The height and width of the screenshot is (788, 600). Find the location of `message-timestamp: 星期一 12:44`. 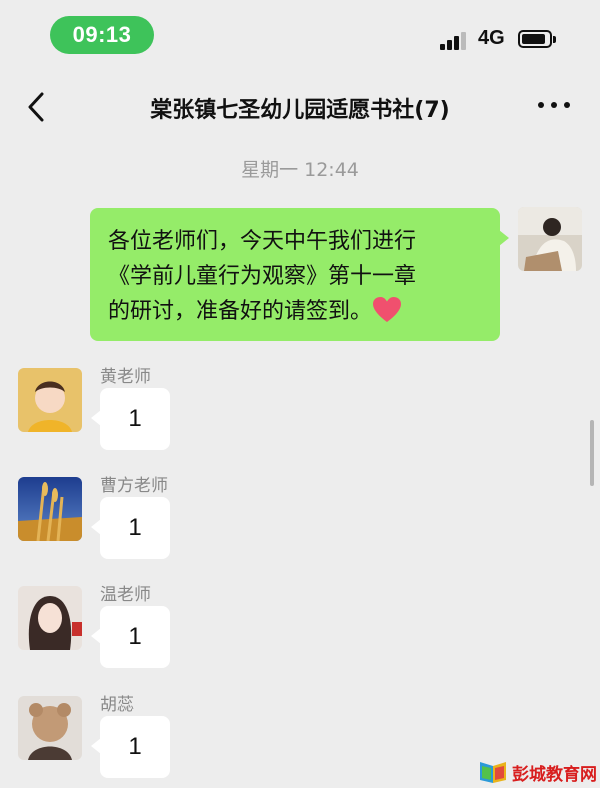

message-timestamp: 星期一 12:44 is located at coordinates (300, 170).